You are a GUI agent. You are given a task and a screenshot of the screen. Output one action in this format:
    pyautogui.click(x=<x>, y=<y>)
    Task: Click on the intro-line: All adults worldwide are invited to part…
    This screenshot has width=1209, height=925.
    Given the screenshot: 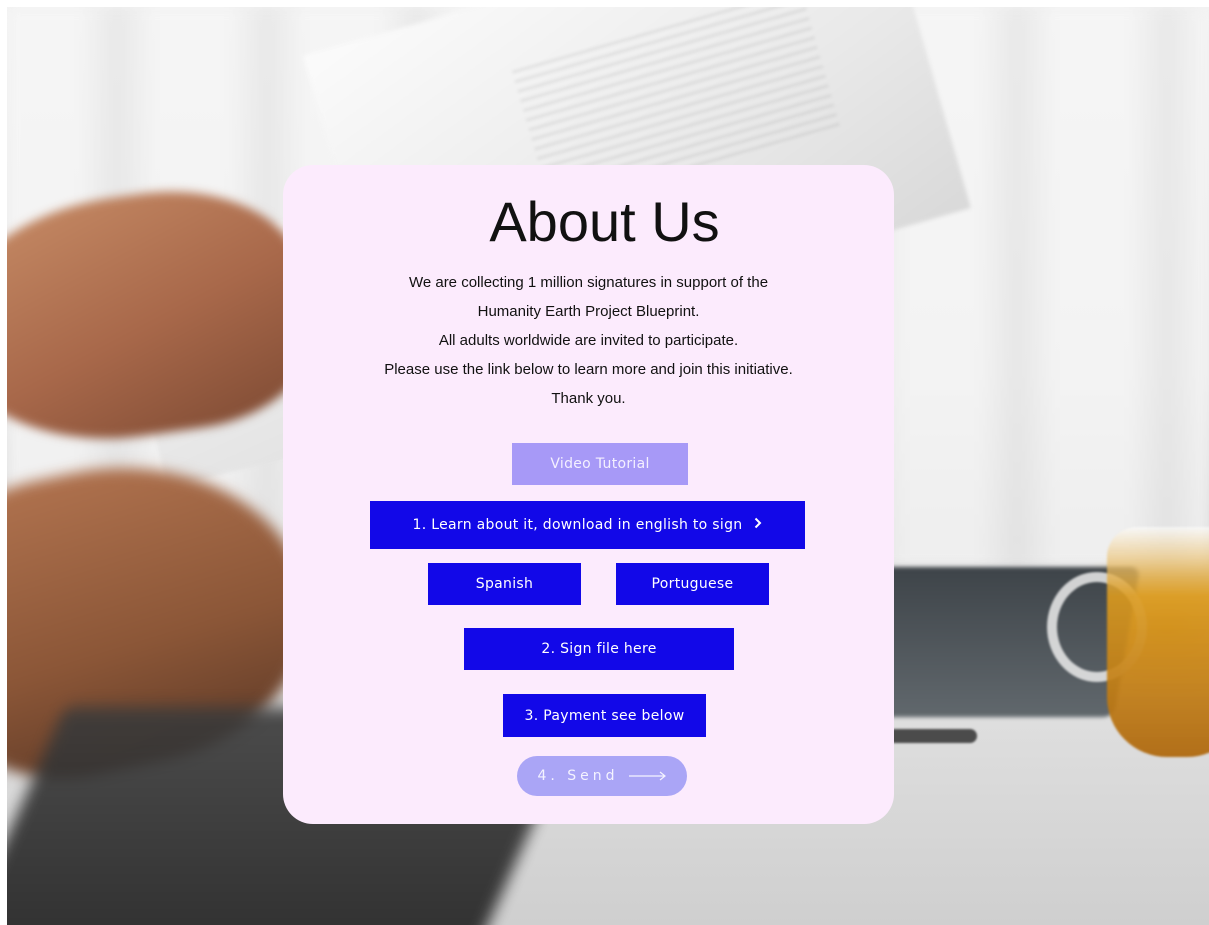 What is the action you would take?
    pyautogui.click(x=588, y=340)
    